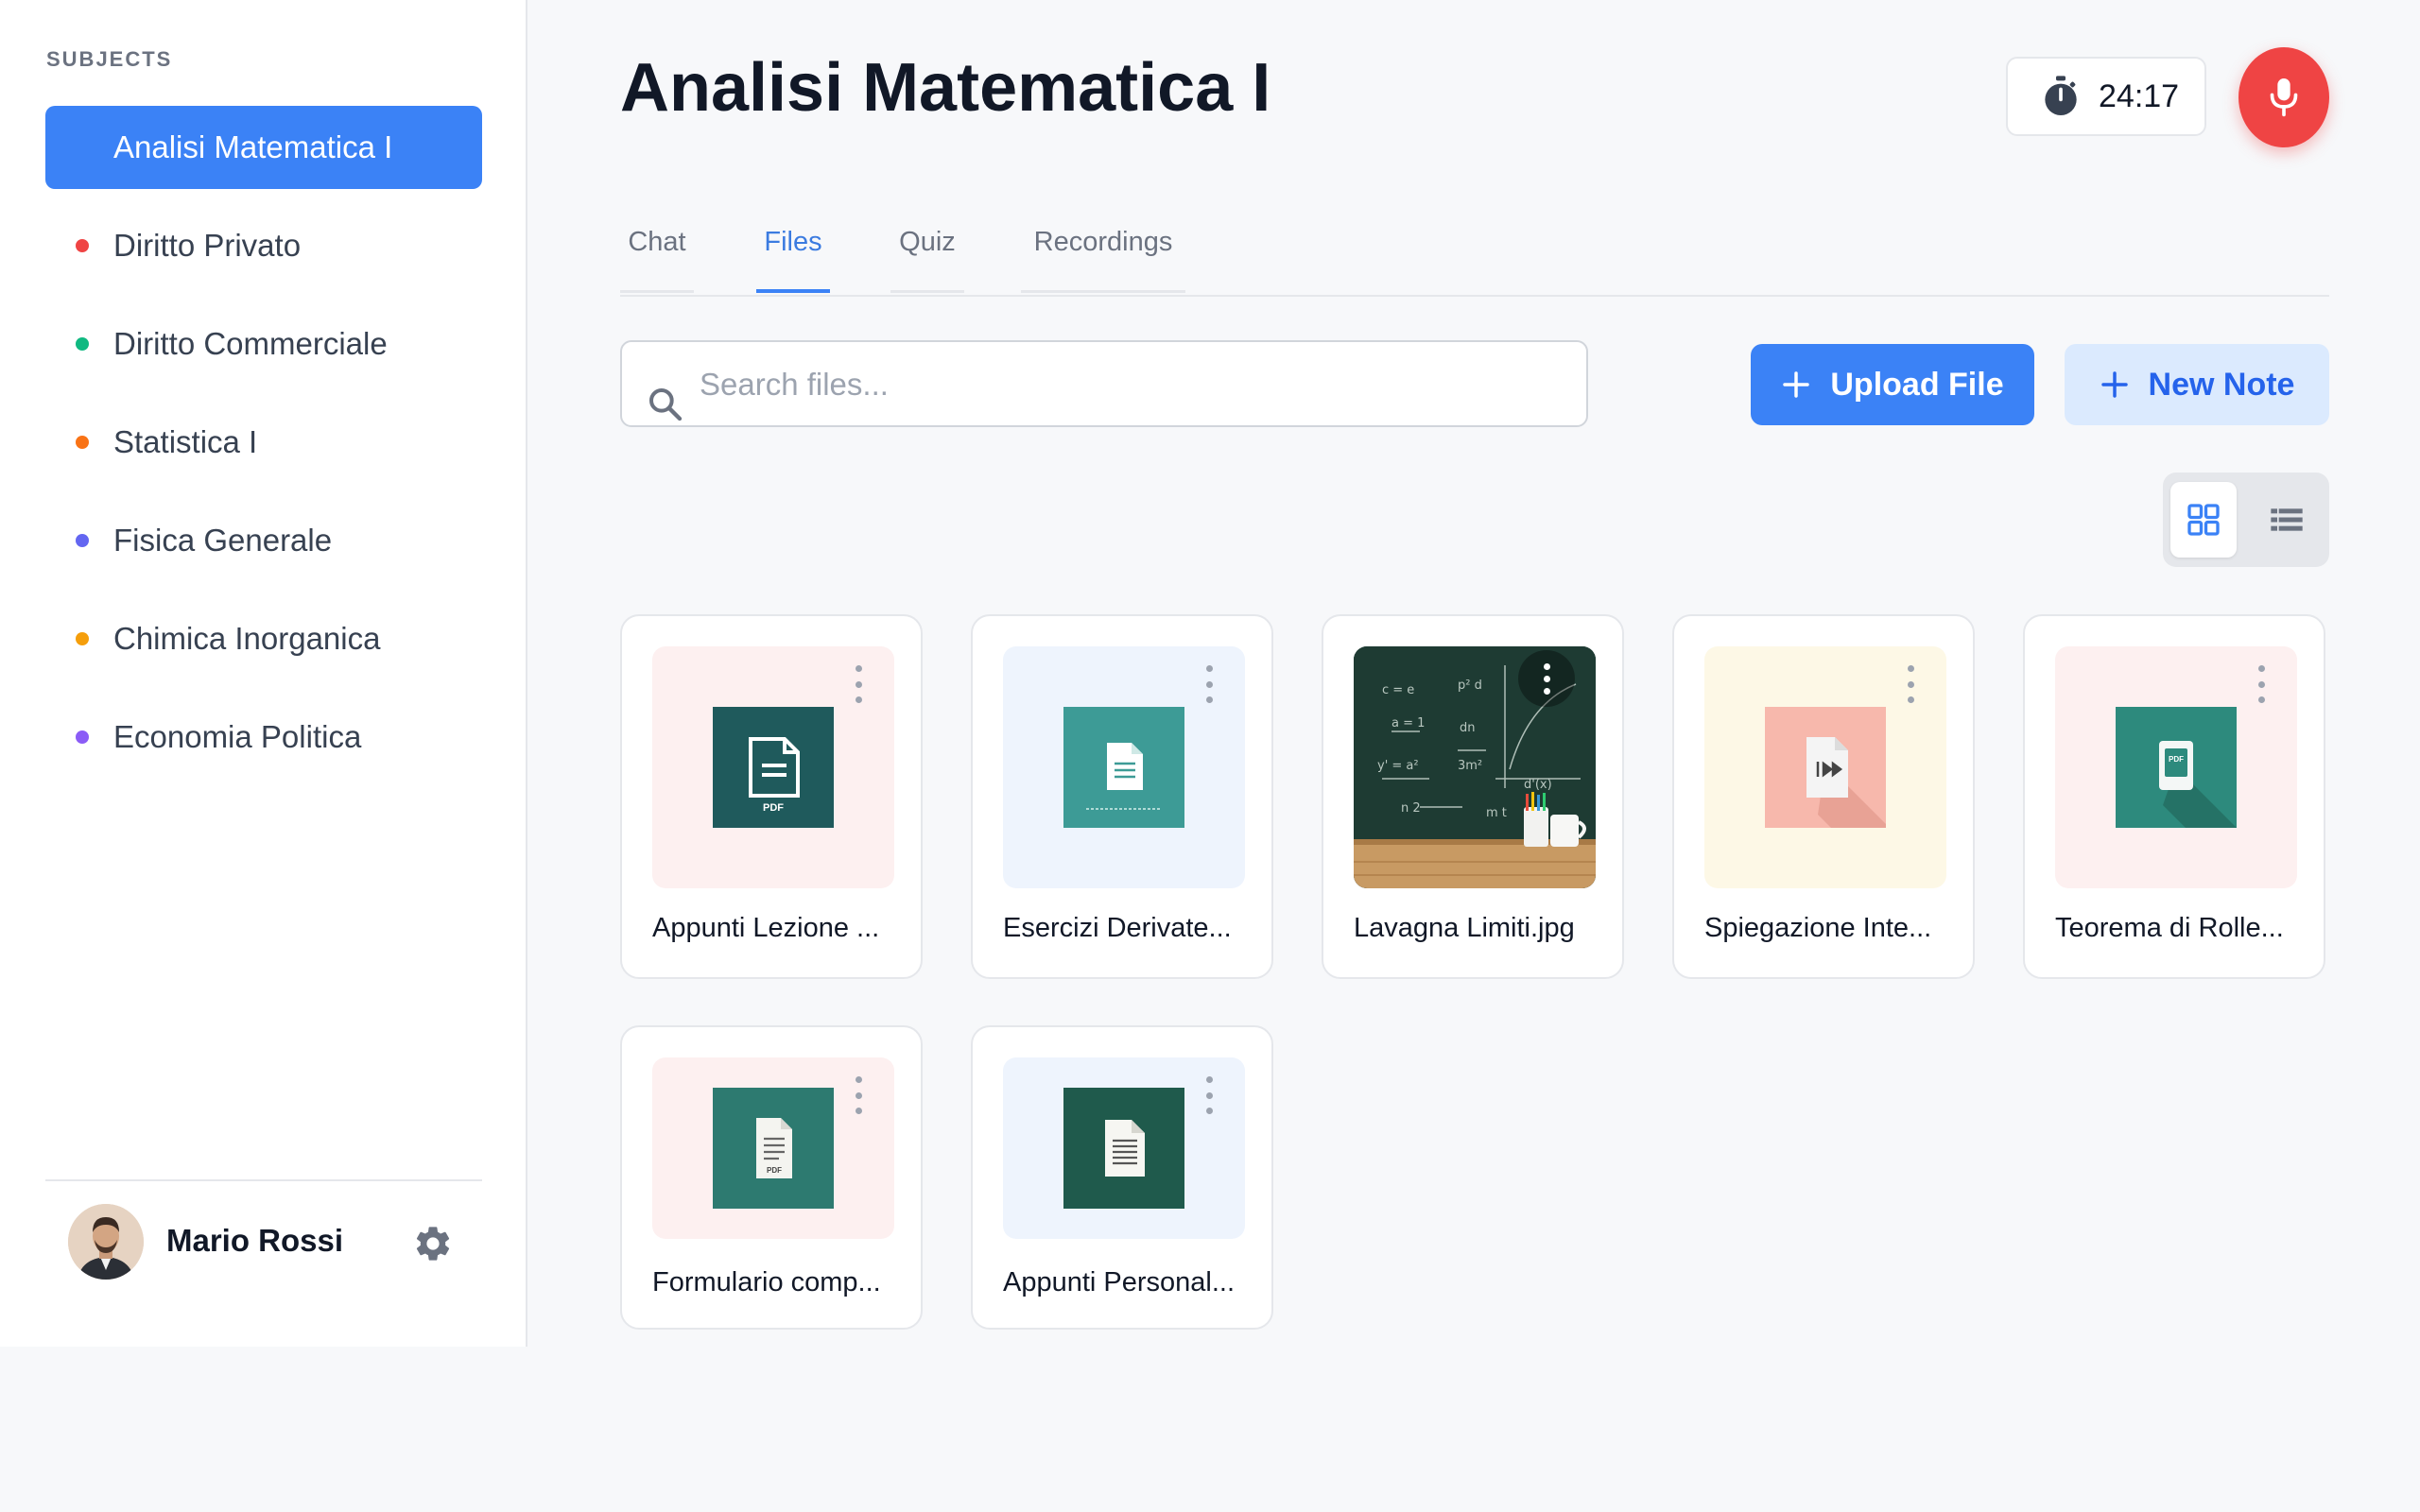 This screenshot has height=1512, width=2420. I want to click on tab-label: Quiz, so click(927, 242).